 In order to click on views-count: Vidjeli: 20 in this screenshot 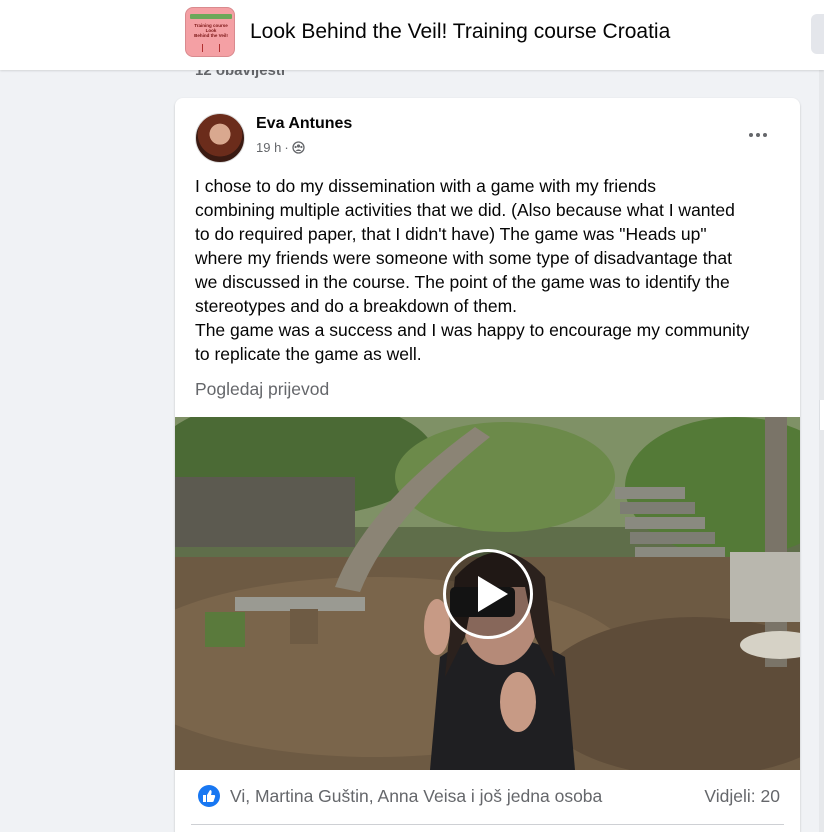, I will do `click(742, 796)`.